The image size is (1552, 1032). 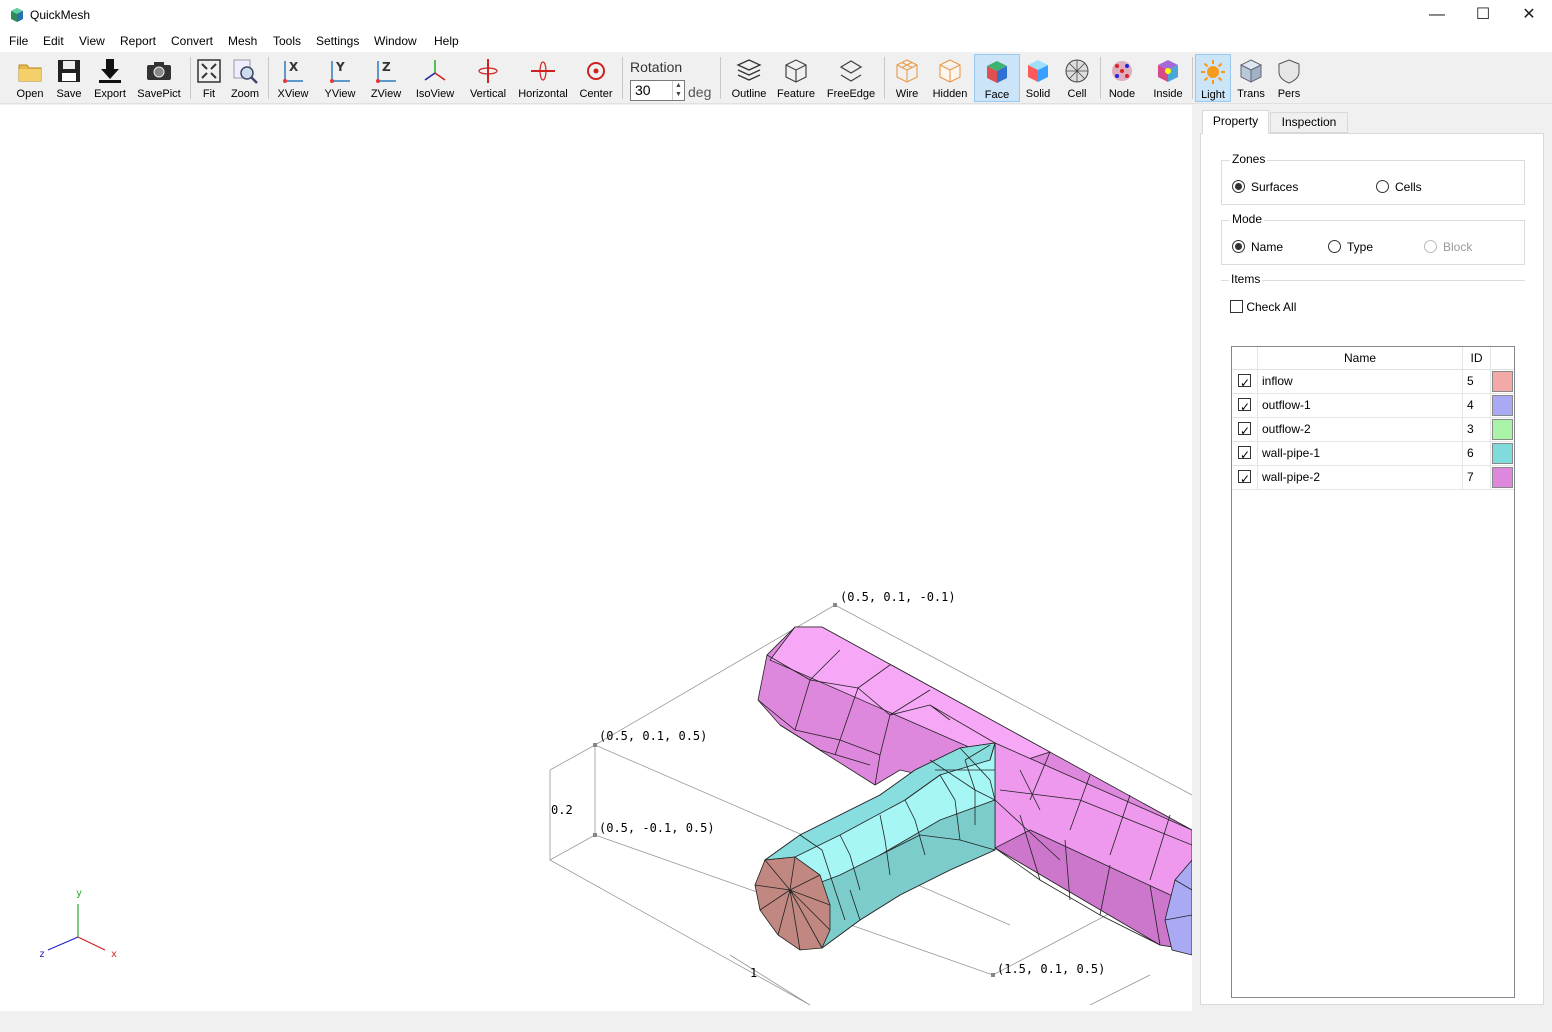 I want to click on trans-button: Trans, so click(x=1251, y=78).